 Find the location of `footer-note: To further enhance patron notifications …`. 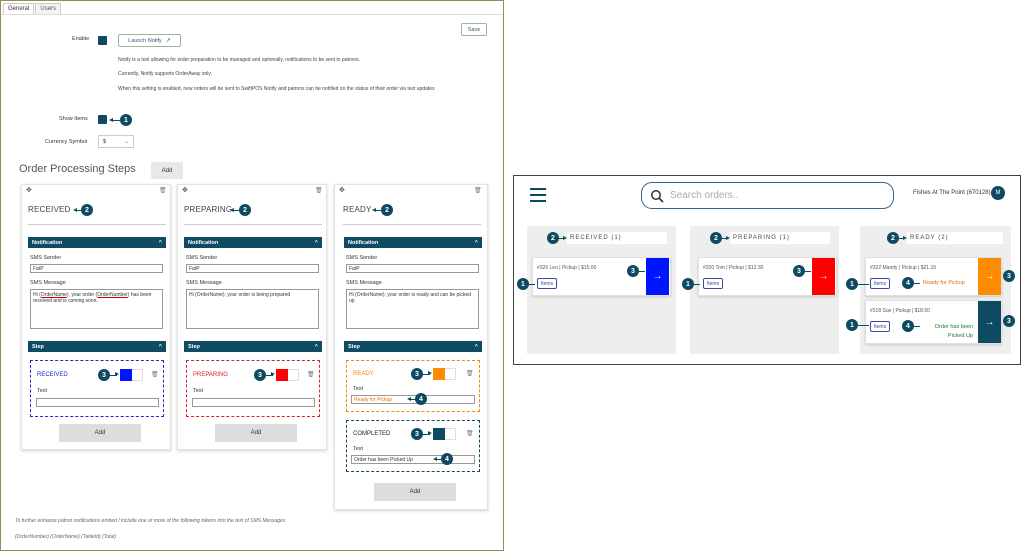

footer-note: To further enhance patron notifications … is located at coordinates (150, 521).